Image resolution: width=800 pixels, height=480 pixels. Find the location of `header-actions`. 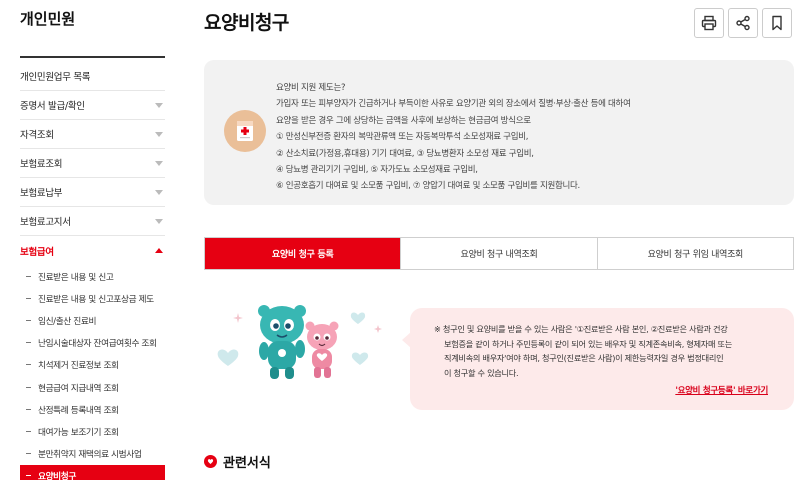

header-actions is located at coordinates (743, 23).